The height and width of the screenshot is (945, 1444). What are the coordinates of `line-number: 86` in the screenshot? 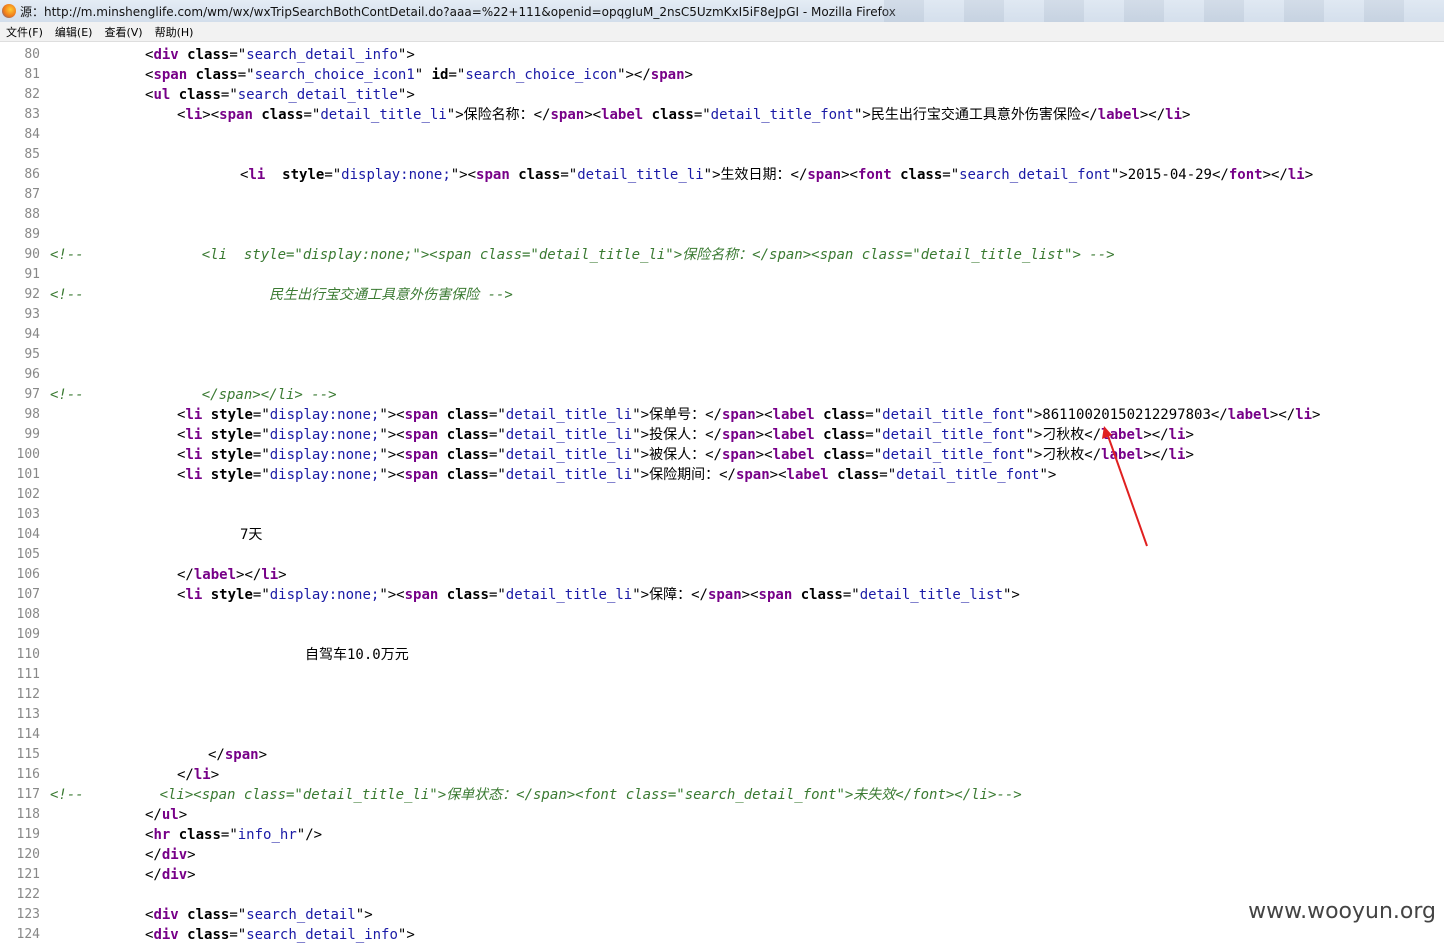 It's located at (32, 174).